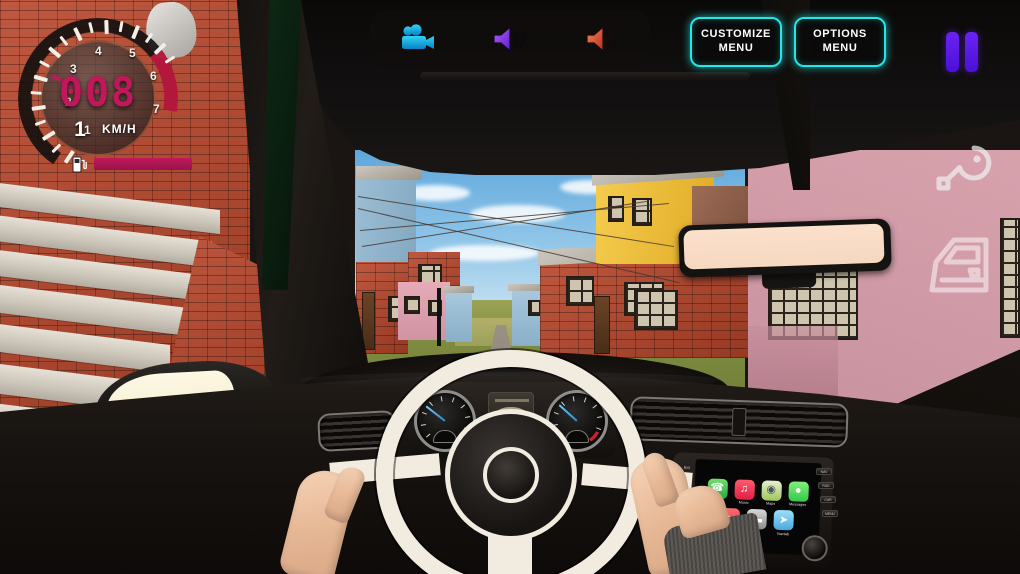  I want to click on options-menu-line2: MENU, so click(840, 48).